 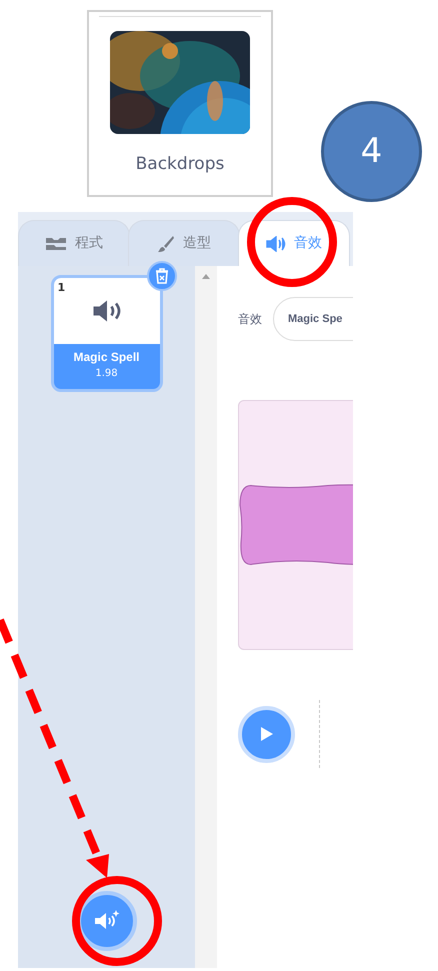 I want to click on play-icon, so click(x=267, y=734).